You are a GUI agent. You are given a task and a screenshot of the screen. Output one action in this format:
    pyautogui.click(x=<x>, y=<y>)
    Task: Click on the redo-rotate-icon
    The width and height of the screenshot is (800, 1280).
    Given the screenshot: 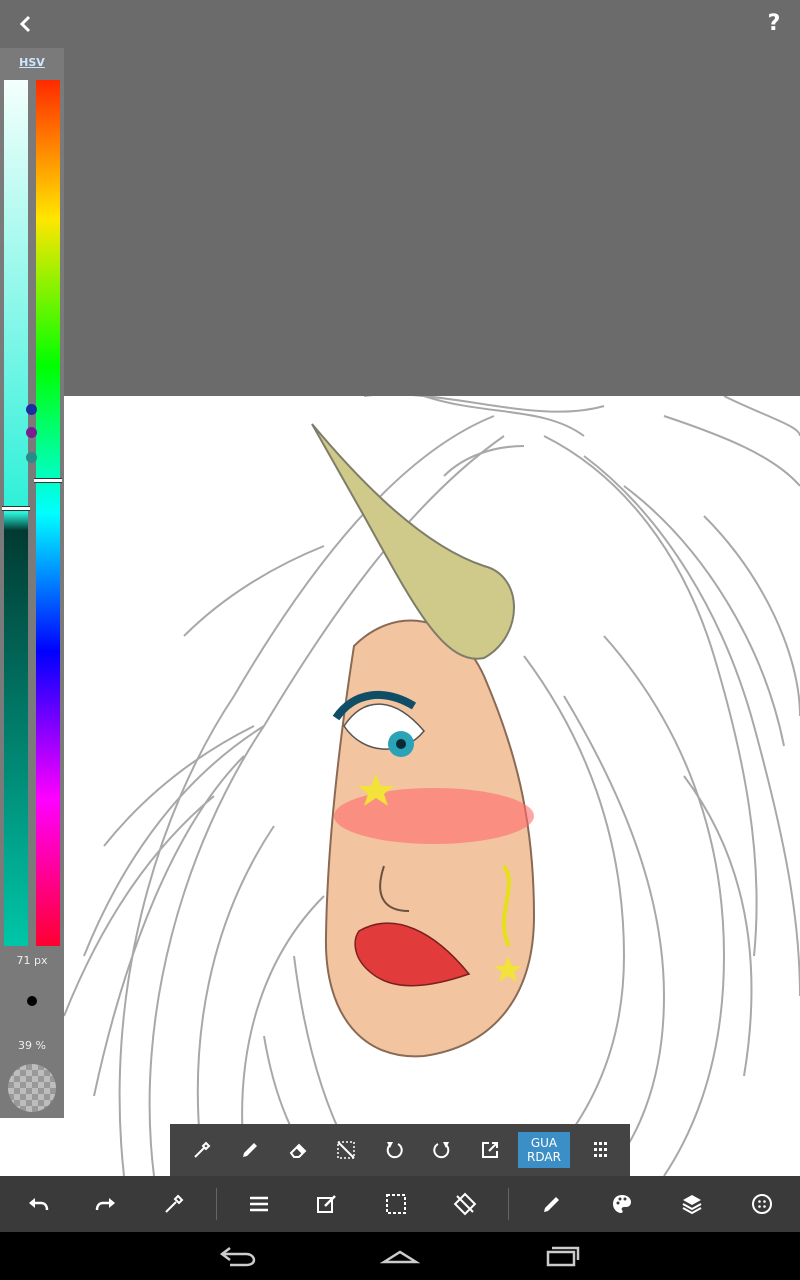 What is the action you would take?
    pyautogui.click(x=442, y=1150)
    